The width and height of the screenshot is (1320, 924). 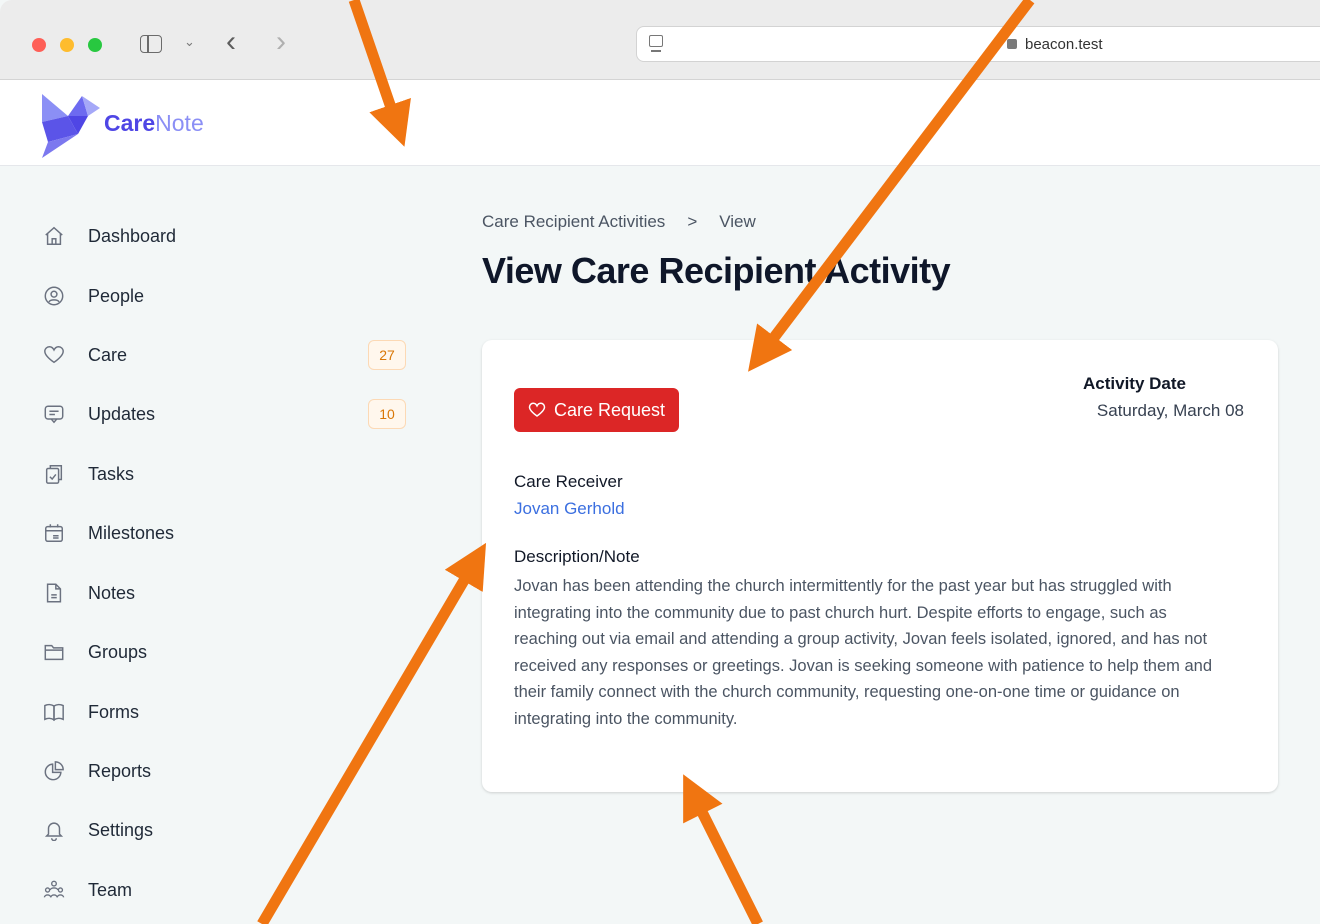 What do you see at coordinates (110, 889) in the screenshot?
I see `sidebar-item-label: Team` at bounding box center [110, 889].